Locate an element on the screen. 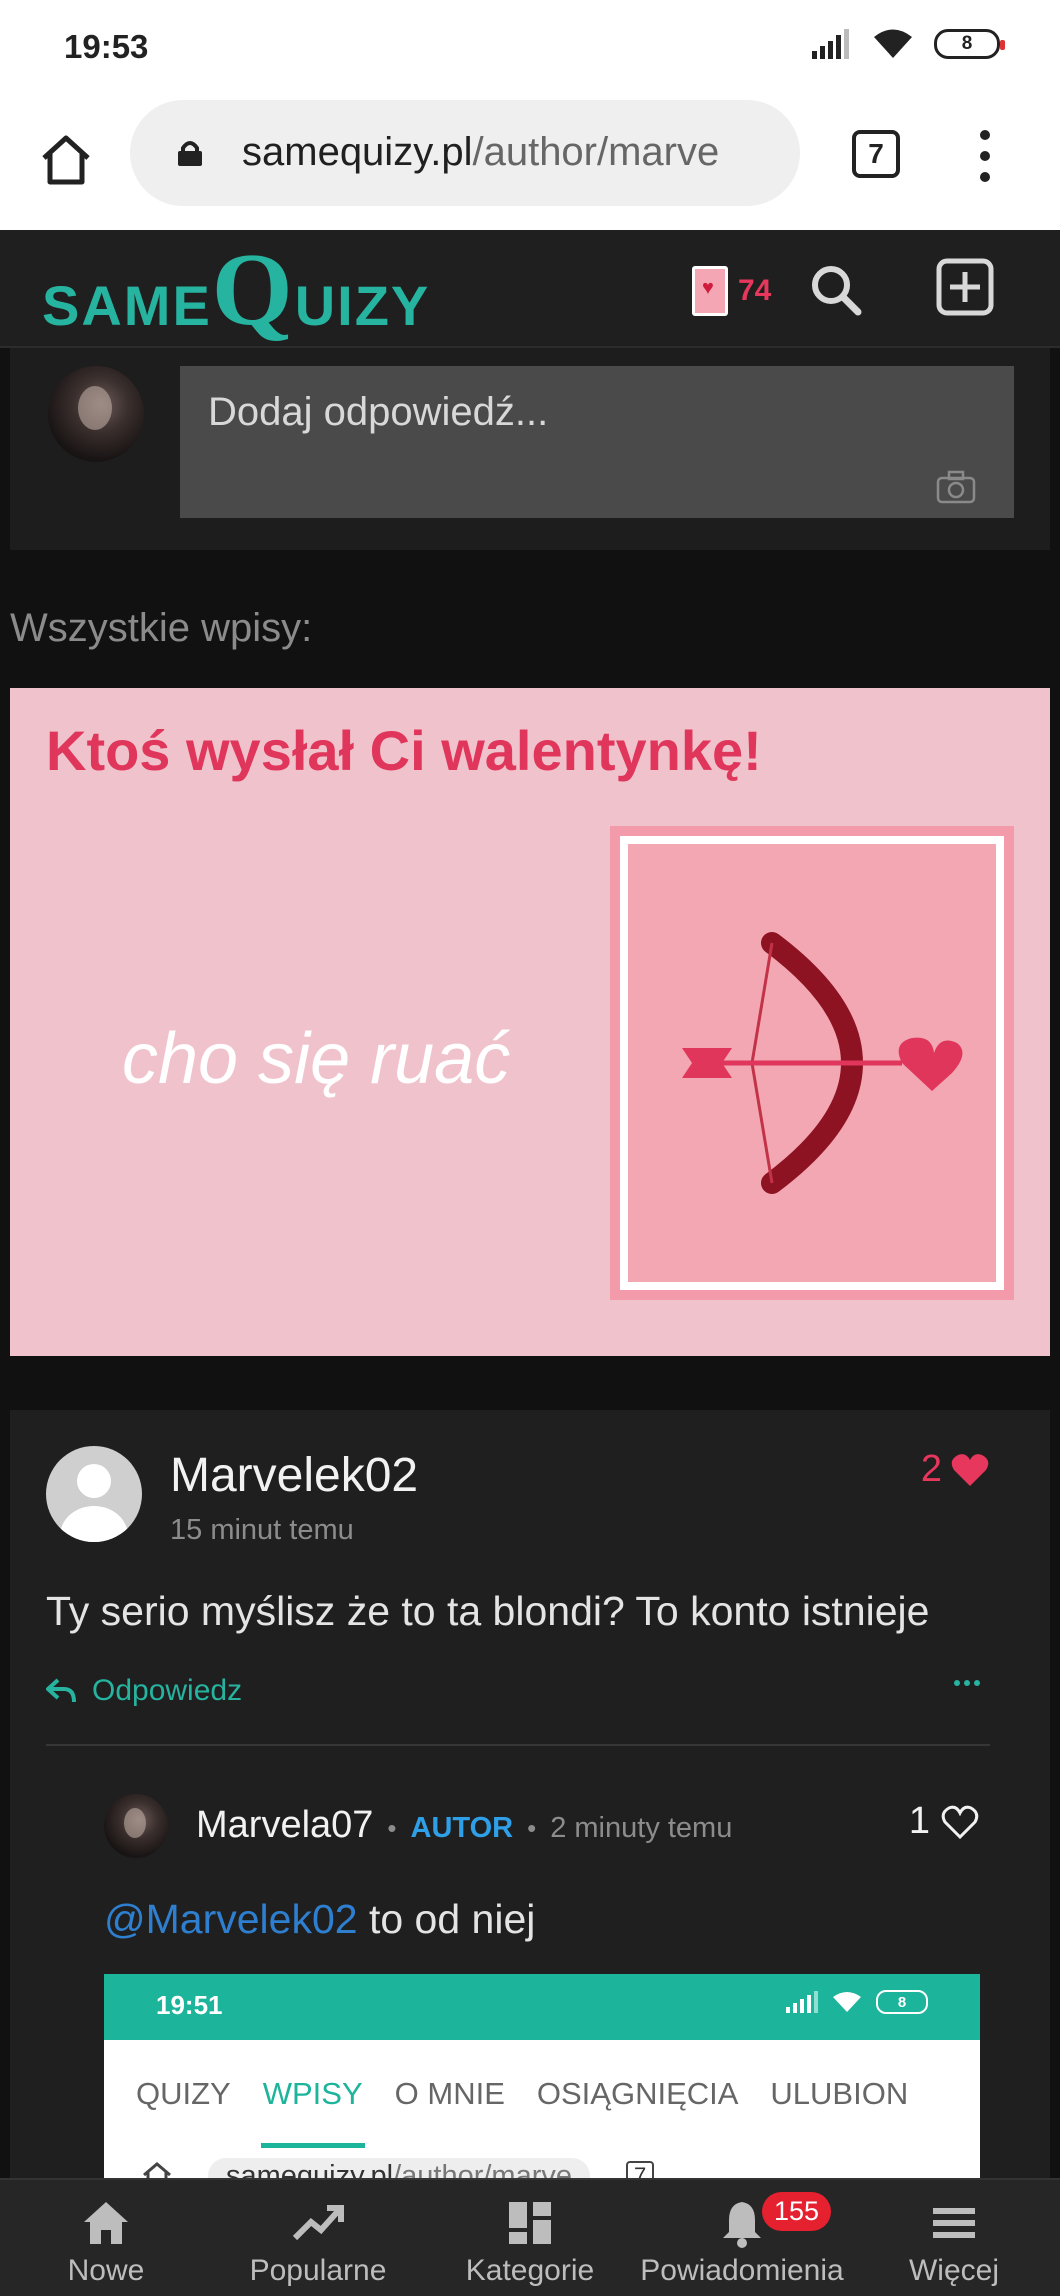 This screenshot has width=1060, height=2296. reply-body: to od niej is located at coordinates (446, 1919).